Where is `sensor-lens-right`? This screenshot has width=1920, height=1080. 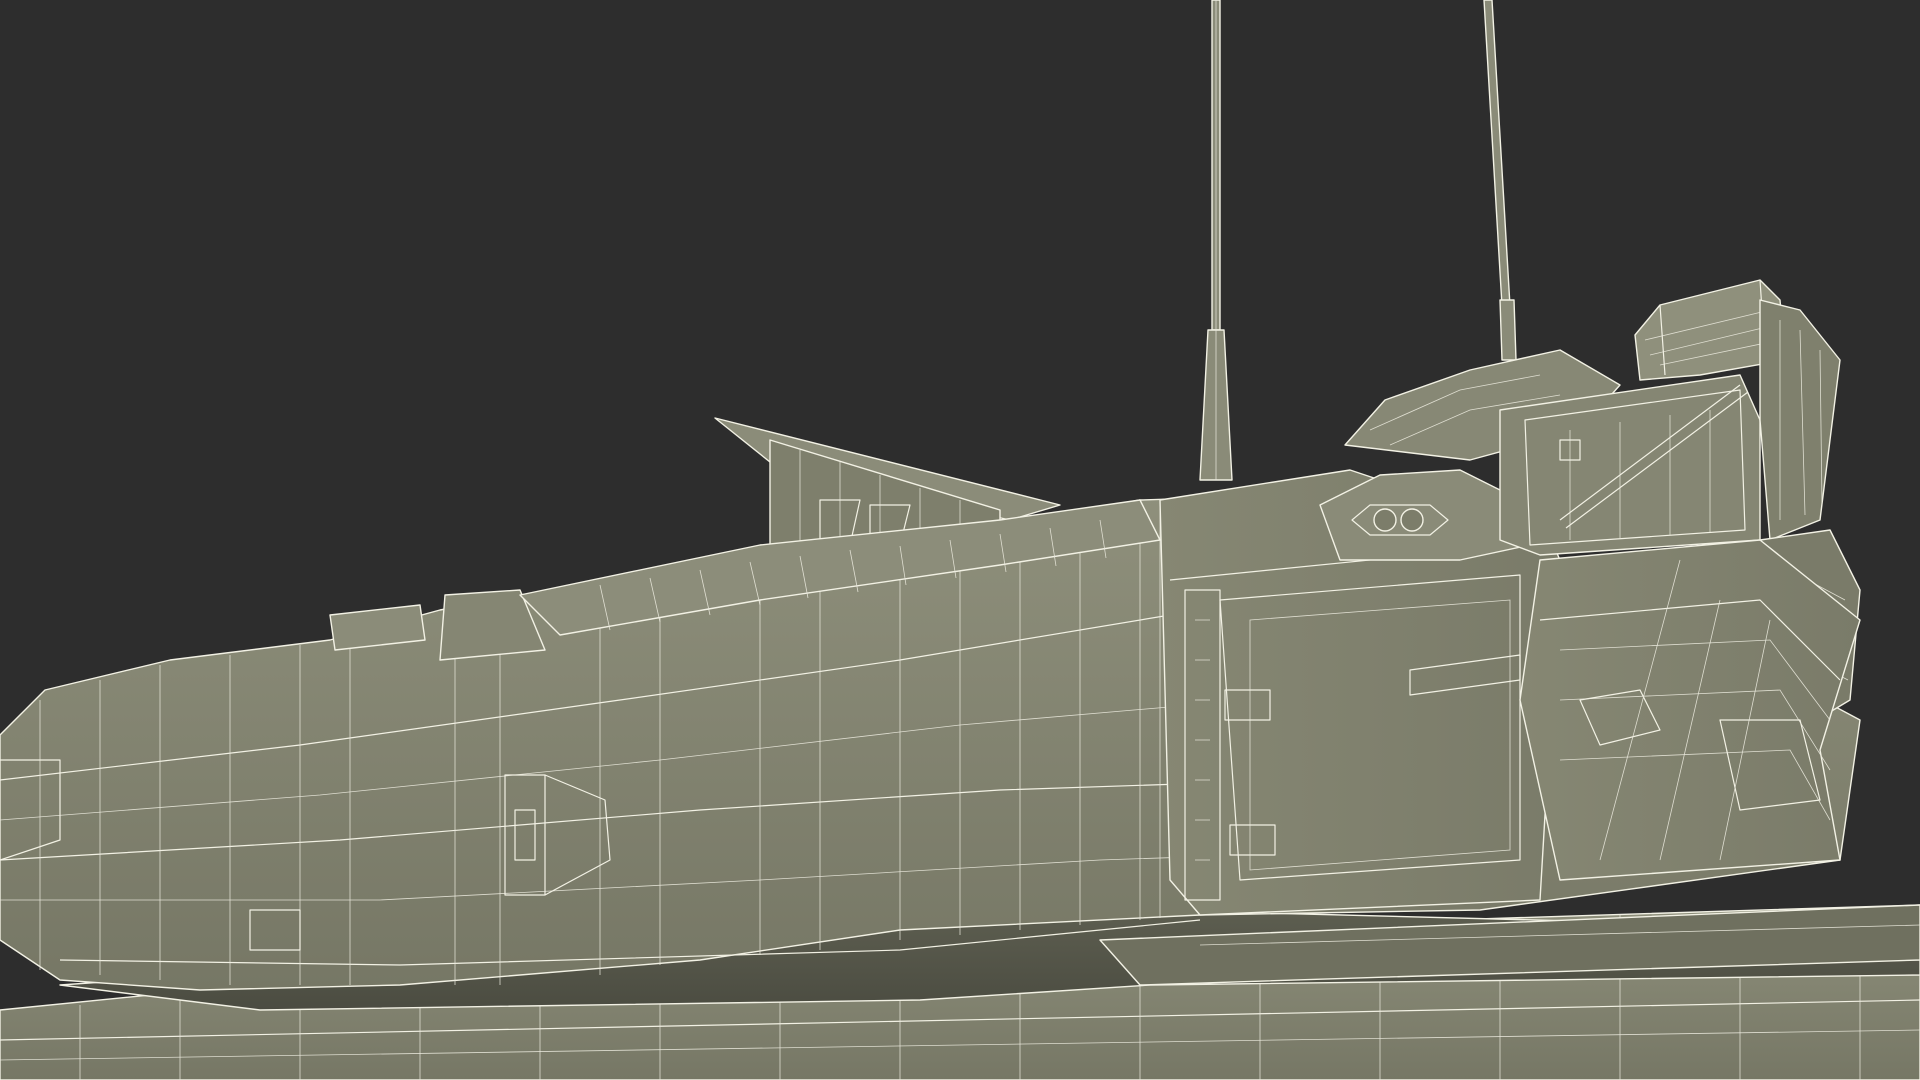 sensor-lens-right is located at coordinates (1412, 520).